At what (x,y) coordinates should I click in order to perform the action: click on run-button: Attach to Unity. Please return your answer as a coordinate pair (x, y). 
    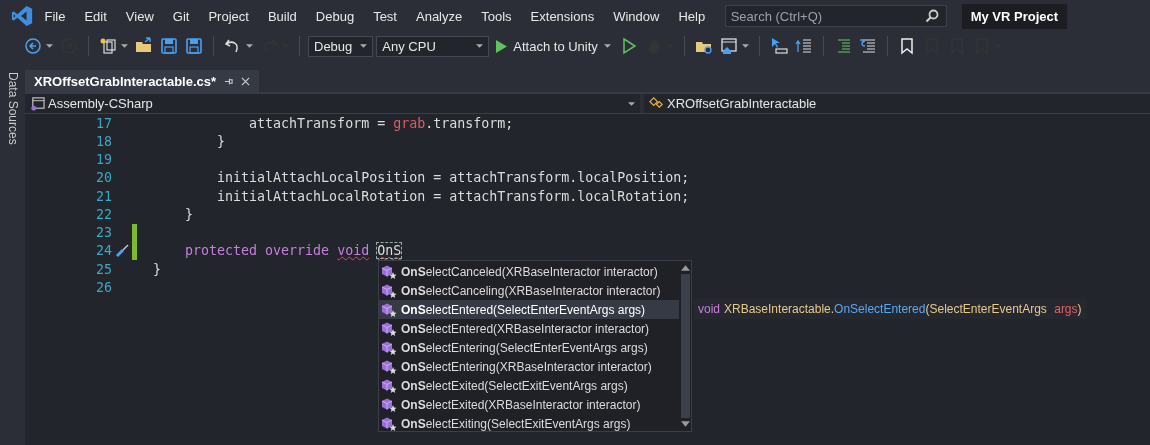
    Looking at the image, I should click on (553, 46).